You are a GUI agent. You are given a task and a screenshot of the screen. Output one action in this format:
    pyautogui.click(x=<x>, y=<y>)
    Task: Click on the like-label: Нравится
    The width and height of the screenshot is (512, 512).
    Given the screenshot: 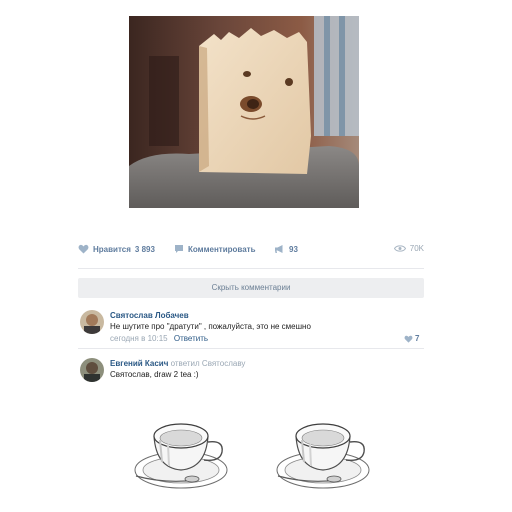 What is the action you would take?
    pyautogui.click(x=112, y=249)
    